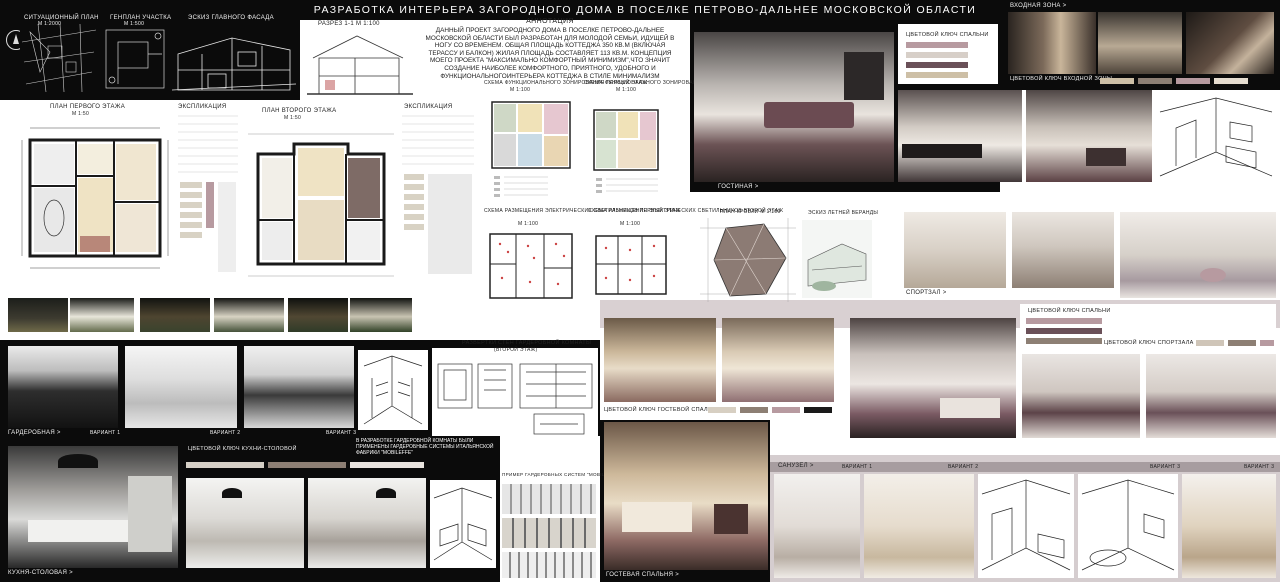  I want to click on zoning-first-scale: М 1:100, so click(520, 90).